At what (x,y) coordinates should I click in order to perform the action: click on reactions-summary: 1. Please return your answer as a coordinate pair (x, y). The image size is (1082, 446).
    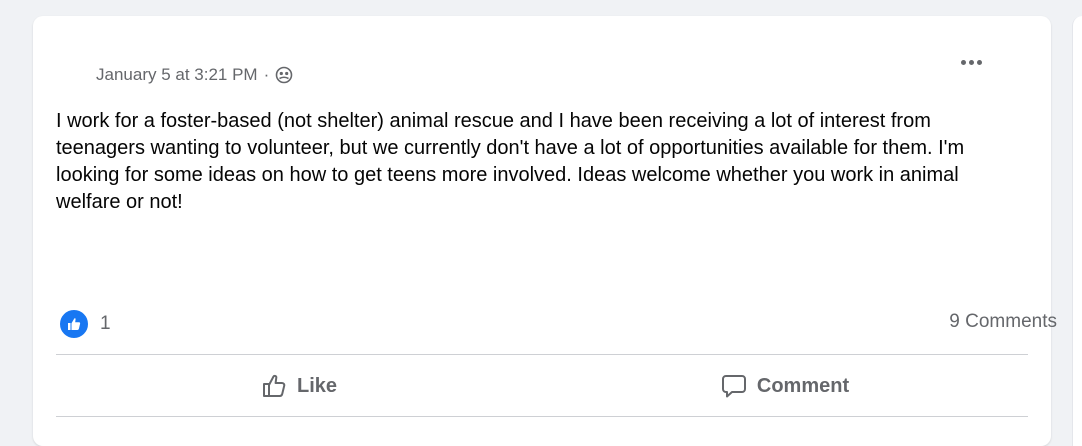
    Looking at the image, I should click on (84, 324).